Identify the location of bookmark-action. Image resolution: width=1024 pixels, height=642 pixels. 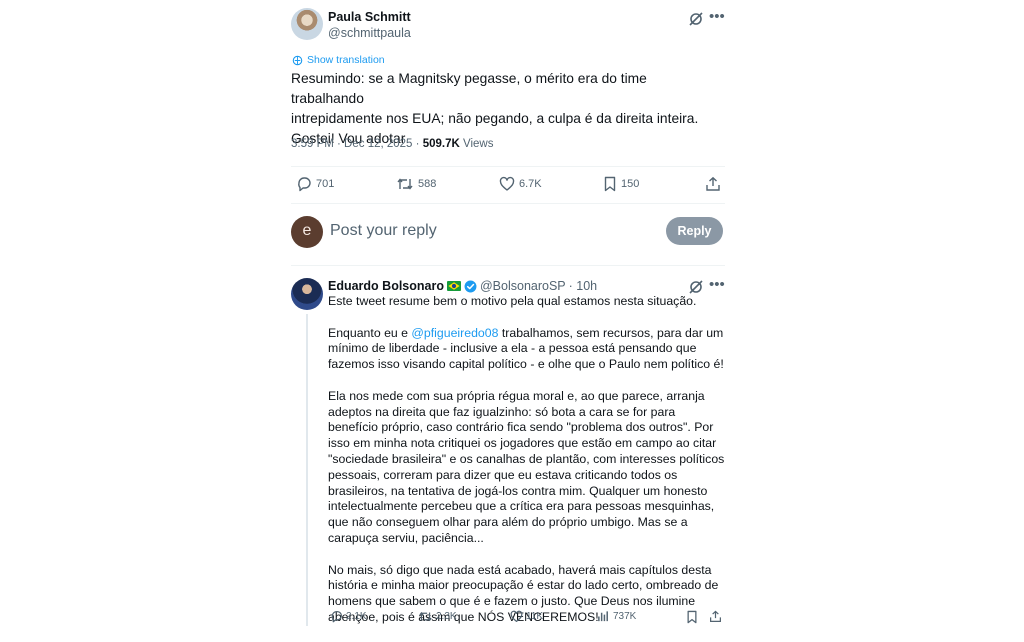
(692, 617).